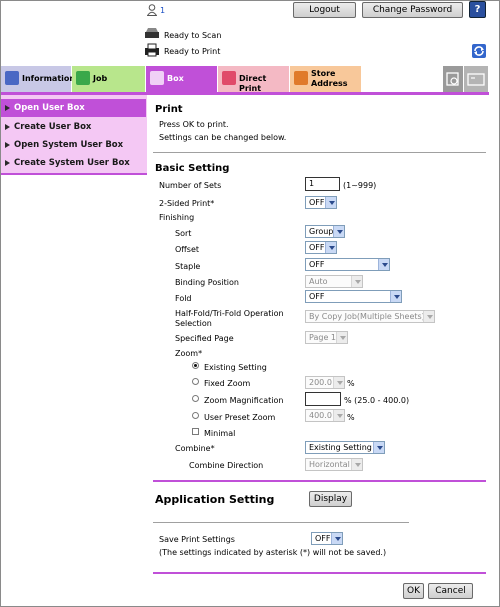 The image size is (500, 607). I want to click on help-icon: ?, so click(477, 9).